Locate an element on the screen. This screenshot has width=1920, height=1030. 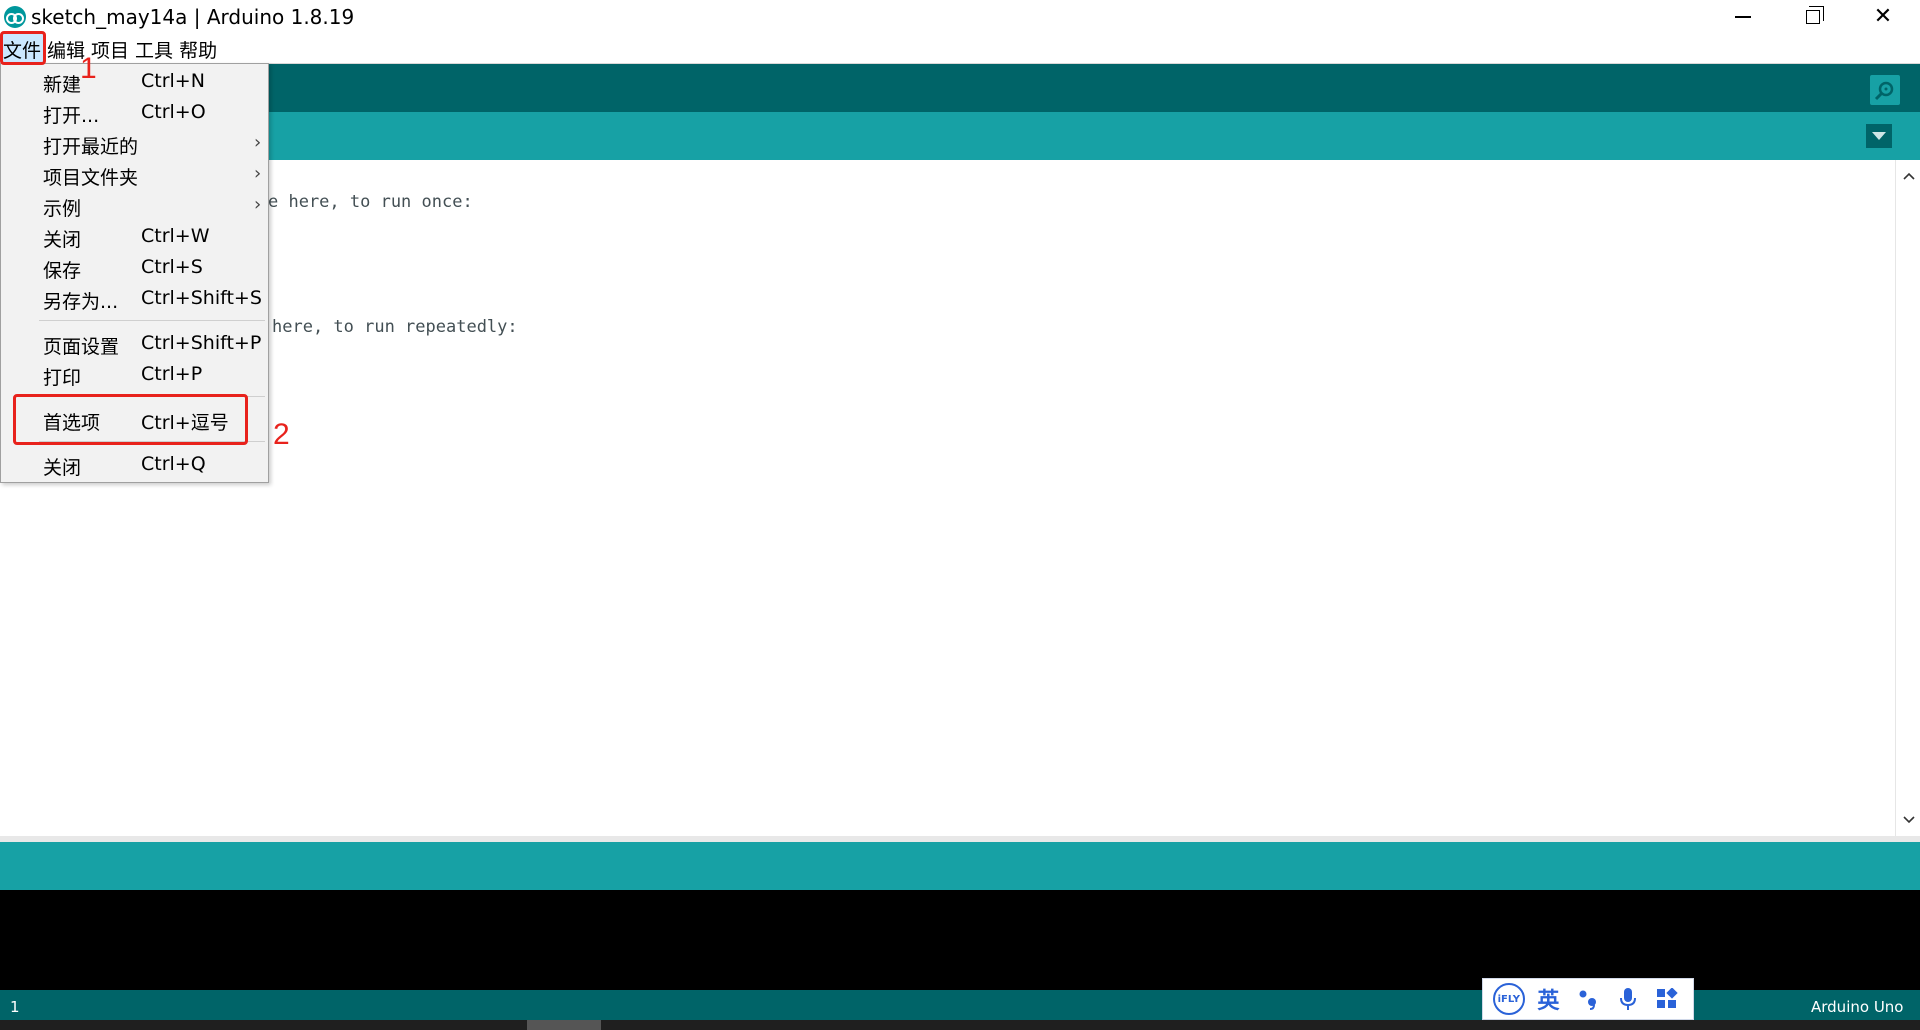
ifly-logo-icon: iFLY is located at coordinates (1508, 999).